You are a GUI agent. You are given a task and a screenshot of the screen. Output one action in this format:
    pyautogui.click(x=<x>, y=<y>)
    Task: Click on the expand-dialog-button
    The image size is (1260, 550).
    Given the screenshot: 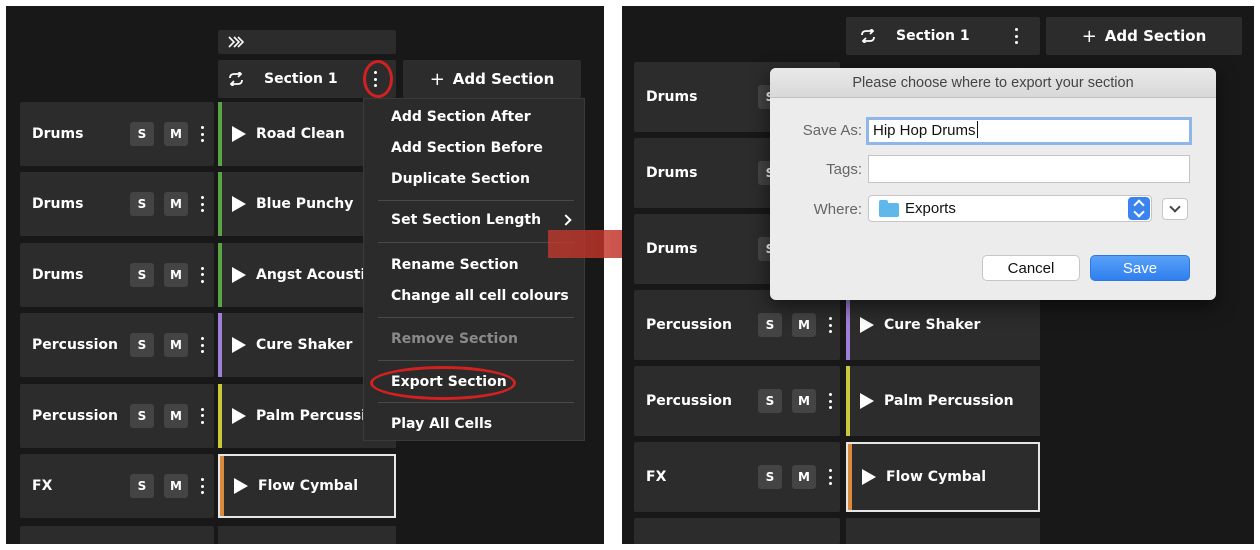 What is the action you would take?
    pyautogui.click(x=1175, y=209)
    